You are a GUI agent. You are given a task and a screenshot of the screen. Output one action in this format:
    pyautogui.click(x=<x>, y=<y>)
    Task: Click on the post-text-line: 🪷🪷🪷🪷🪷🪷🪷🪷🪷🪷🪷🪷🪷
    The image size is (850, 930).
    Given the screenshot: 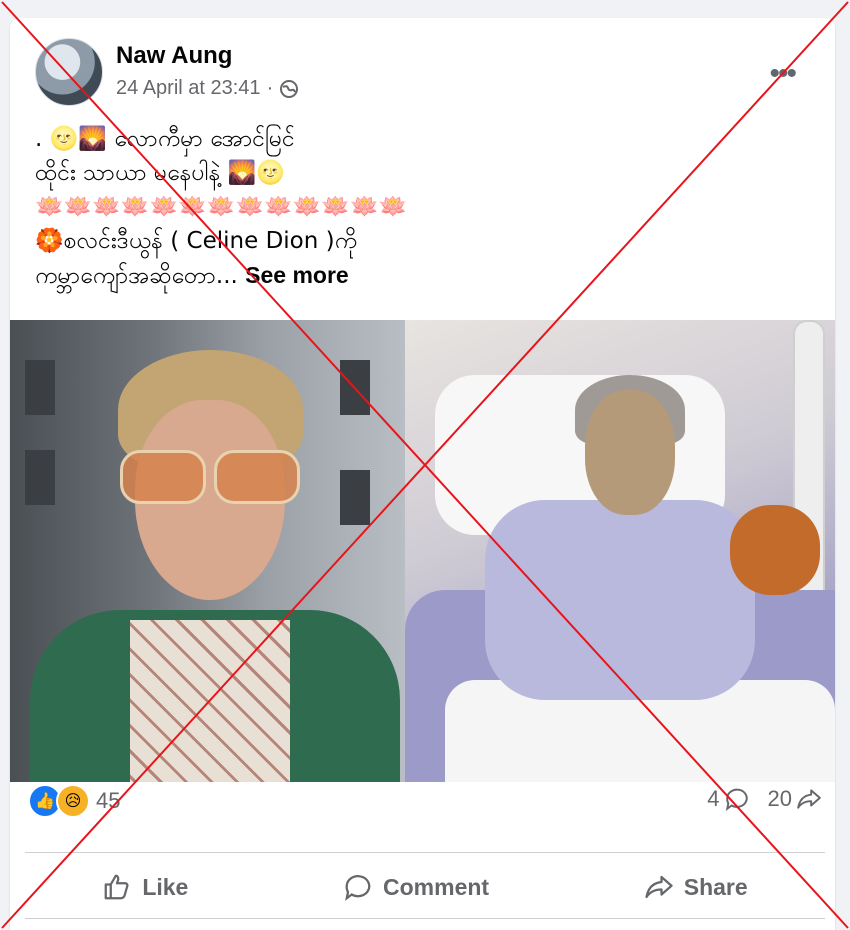 What is the action you would take?
    pyautogui.click(x=221, y=207)
    